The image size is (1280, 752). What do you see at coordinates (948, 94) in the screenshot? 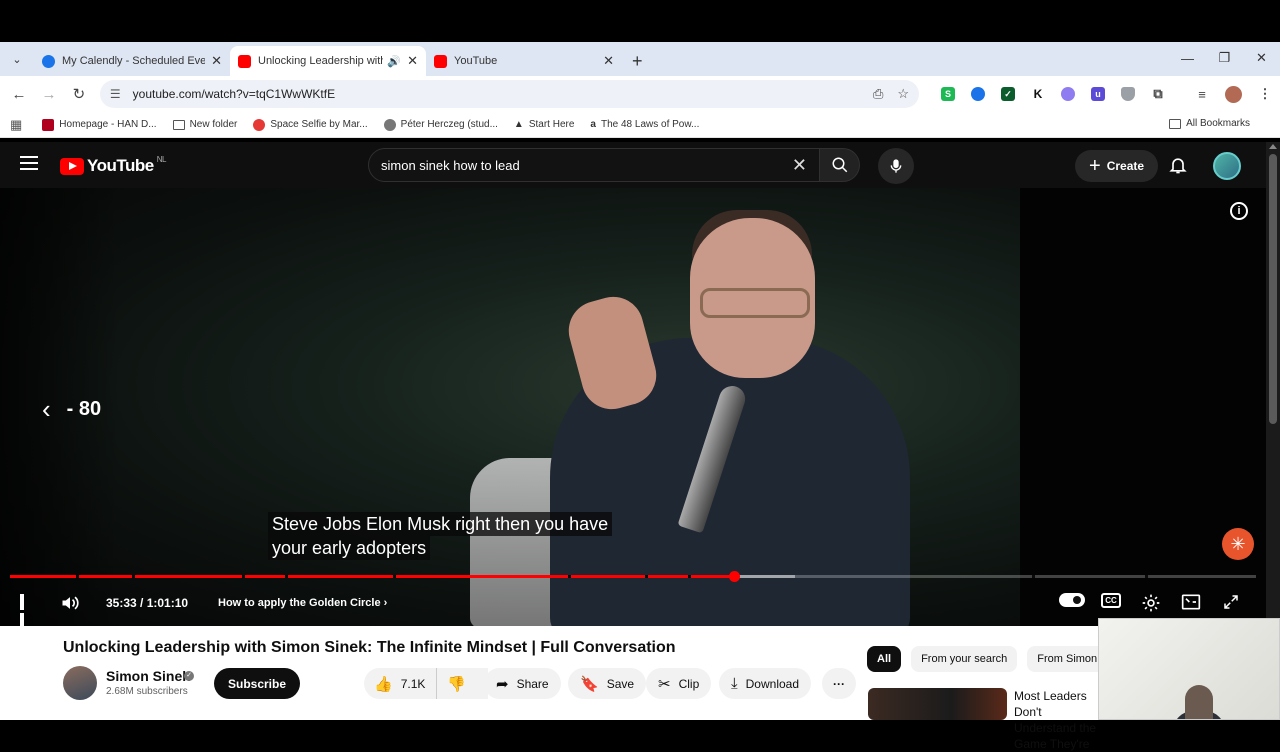
I see `sheets-icon: S` at bounding box center [948, 94].